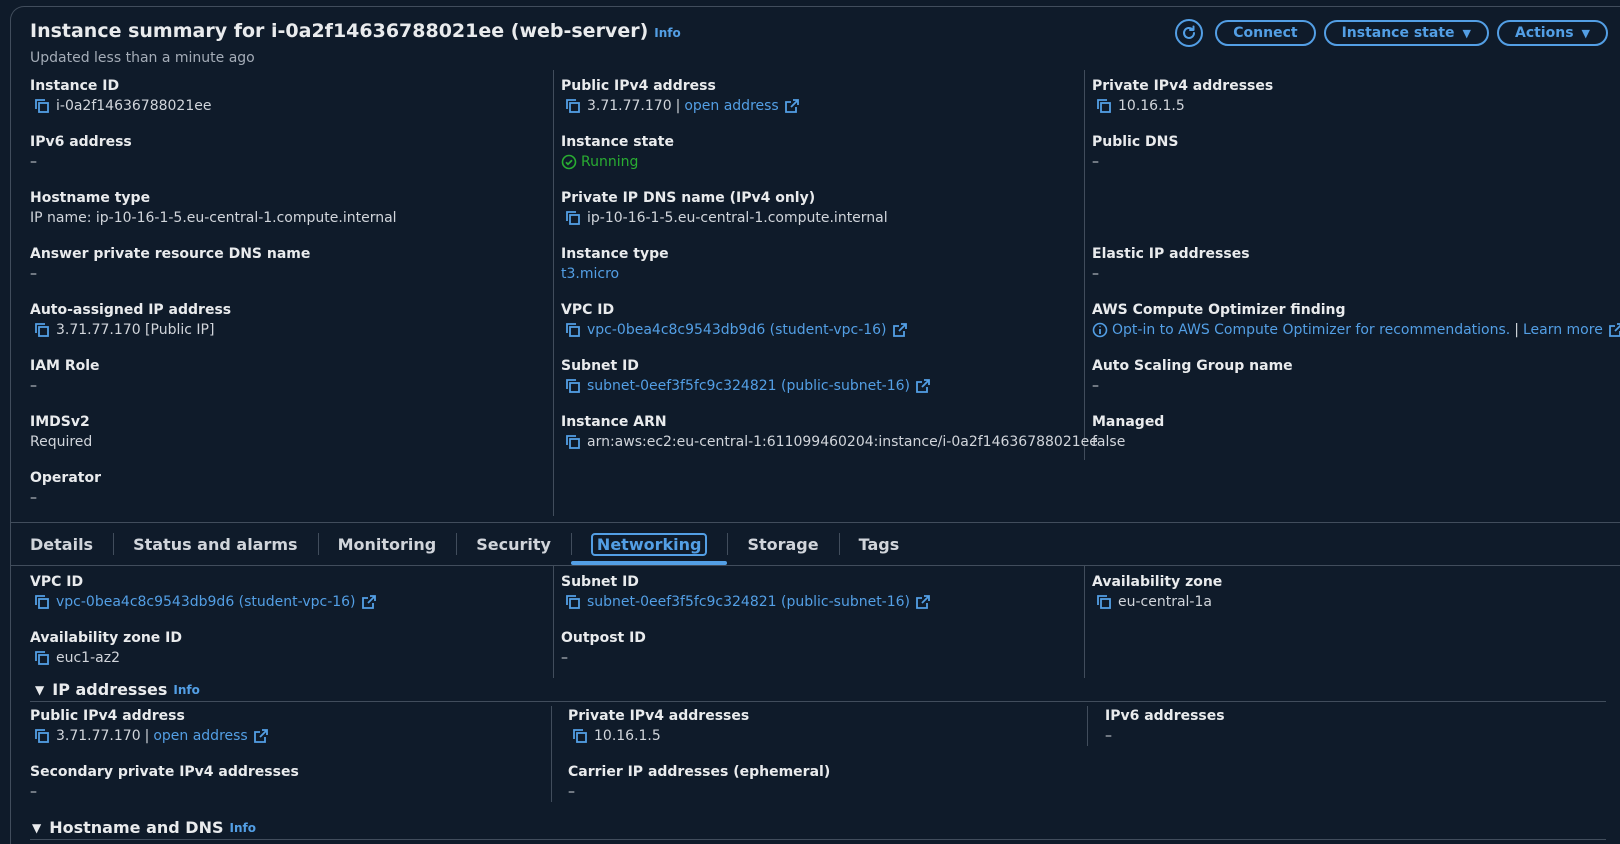  Describe the element at coordinates (1406, 33) in the screenshot. I see `instance-state-button: Instance state ▼` at that location.